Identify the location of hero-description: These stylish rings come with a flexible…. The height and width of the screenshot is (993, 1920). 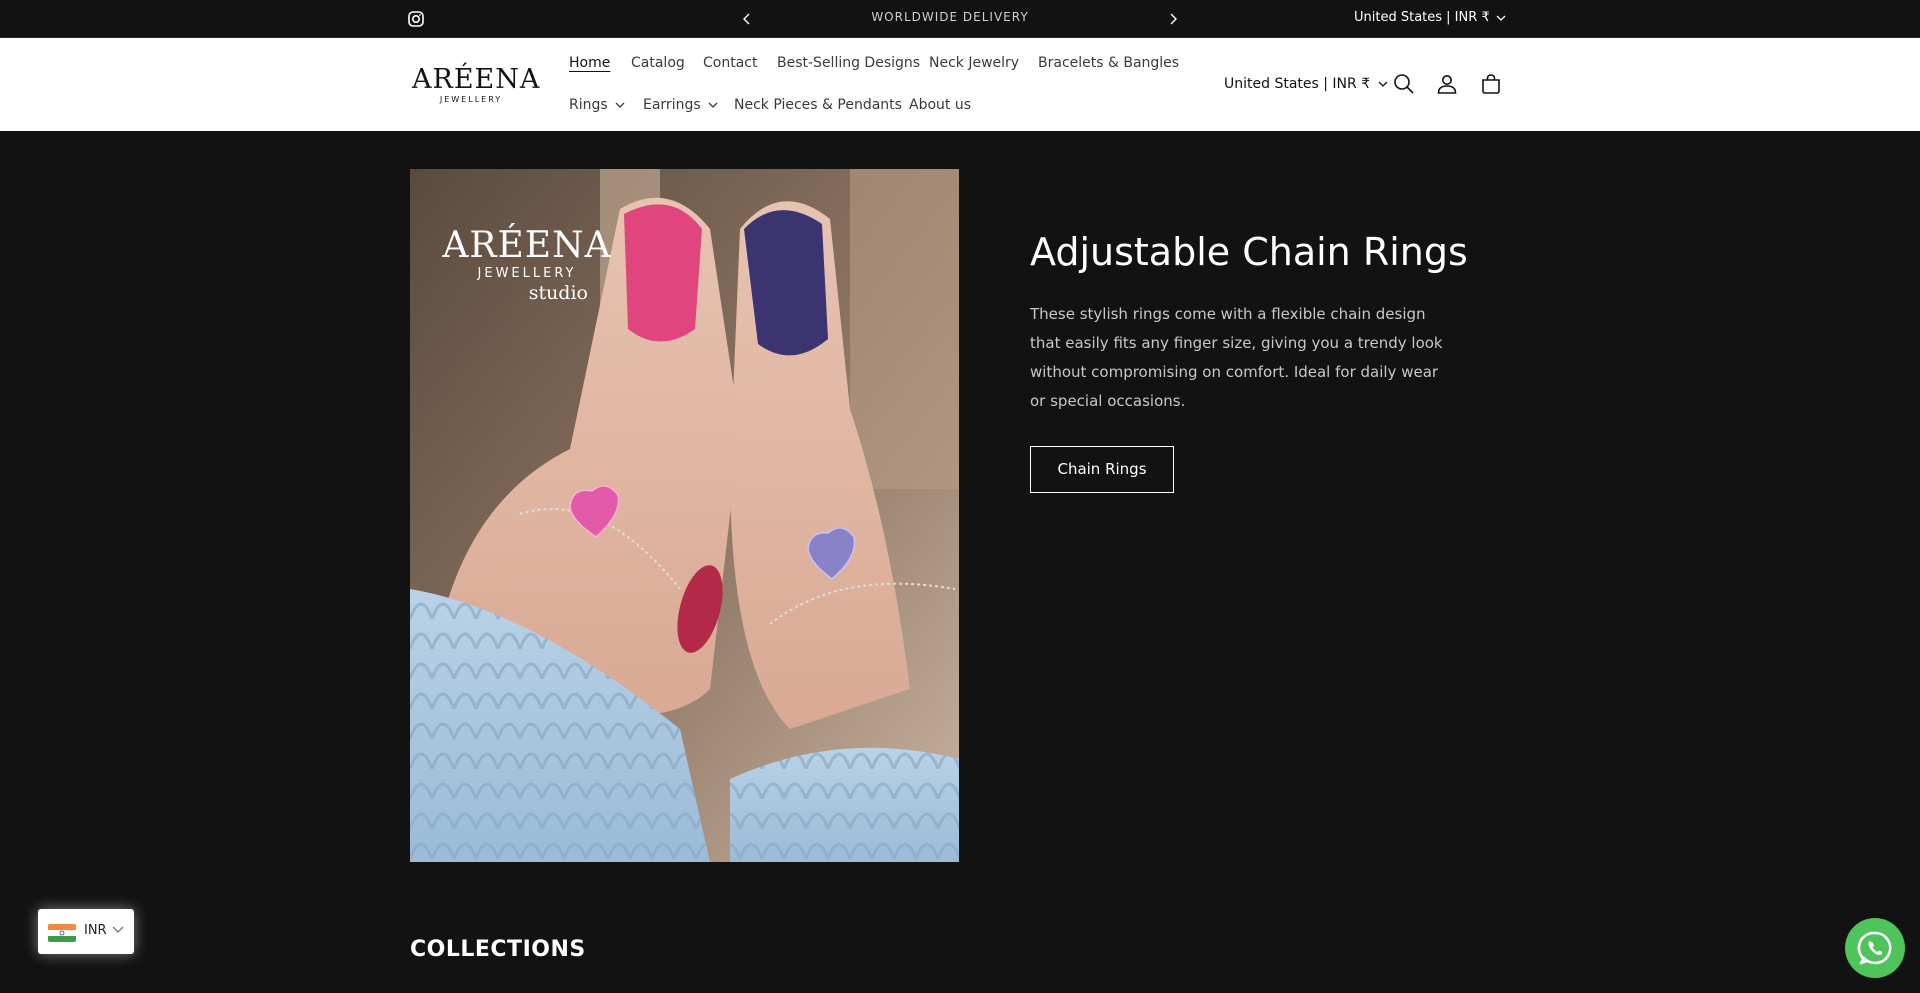
(1236, 357).